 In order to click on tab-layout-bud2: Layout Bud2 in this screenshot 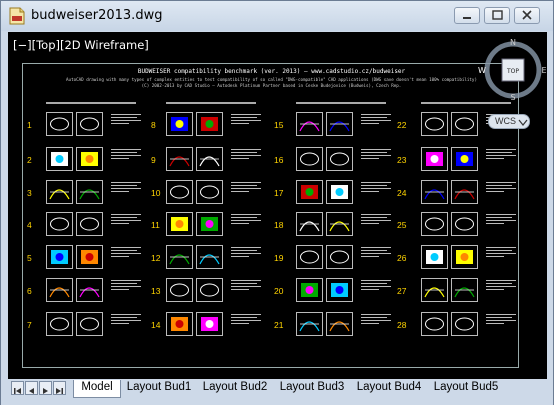, I will do `click(235, 388)`.